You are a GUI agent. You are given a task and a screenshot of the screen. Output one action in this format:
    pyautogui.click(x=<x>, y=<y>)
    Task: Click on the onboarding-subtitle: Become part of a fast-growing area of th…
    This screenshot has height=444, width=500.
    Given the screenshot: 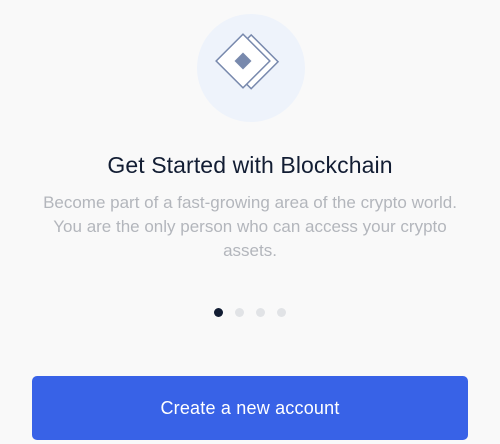 What is the action you would take?
    pyautogui.click(x=250, y=226)
    